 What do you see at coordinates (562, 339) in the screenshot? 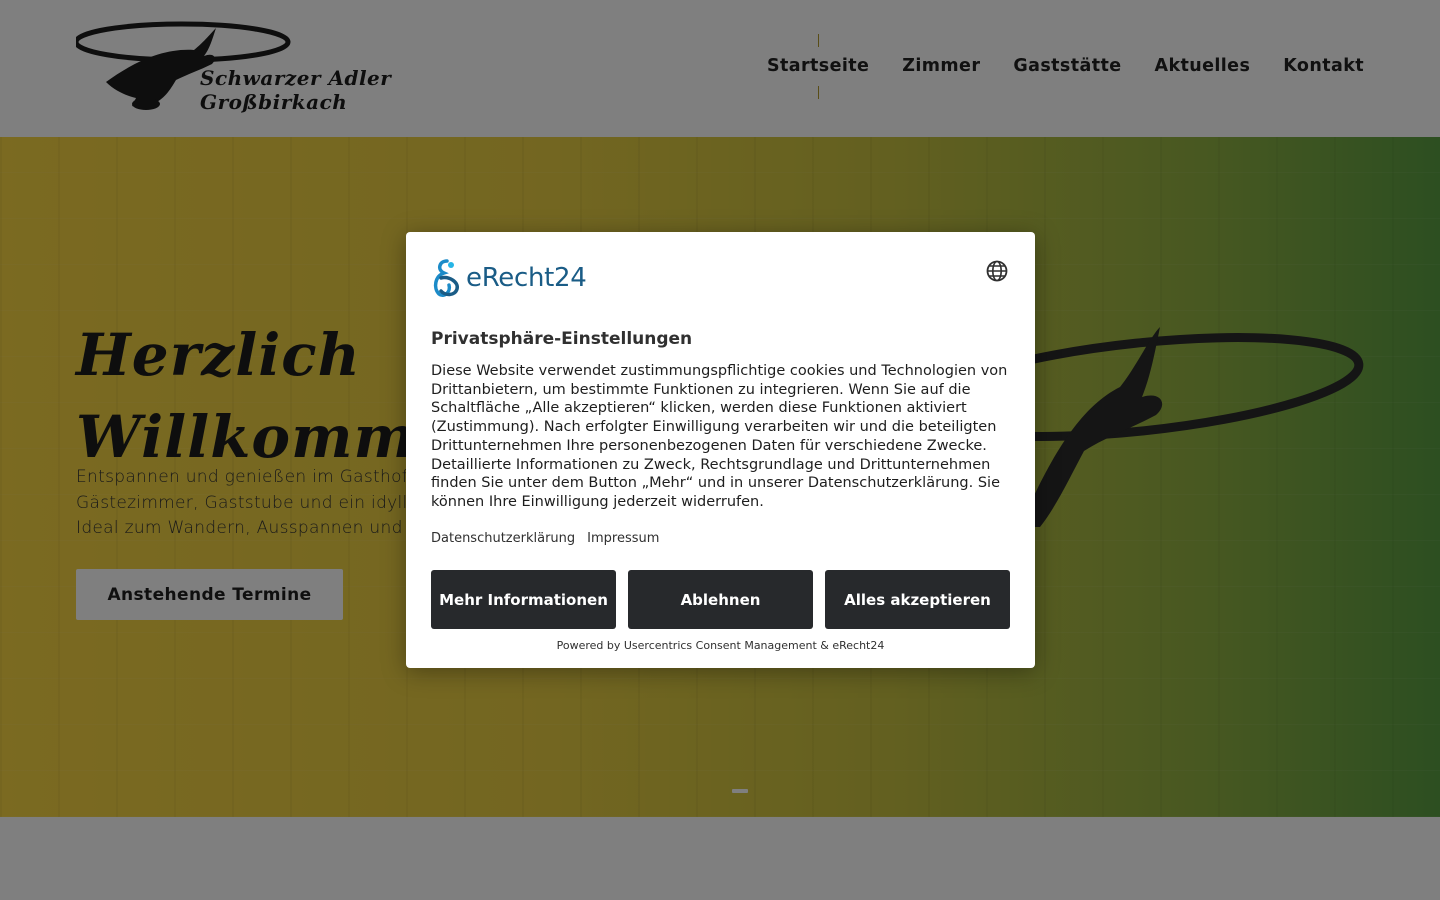
I see `dialog-title: Privatsphäre-Einstellungen` at bounding box center [562, 339].